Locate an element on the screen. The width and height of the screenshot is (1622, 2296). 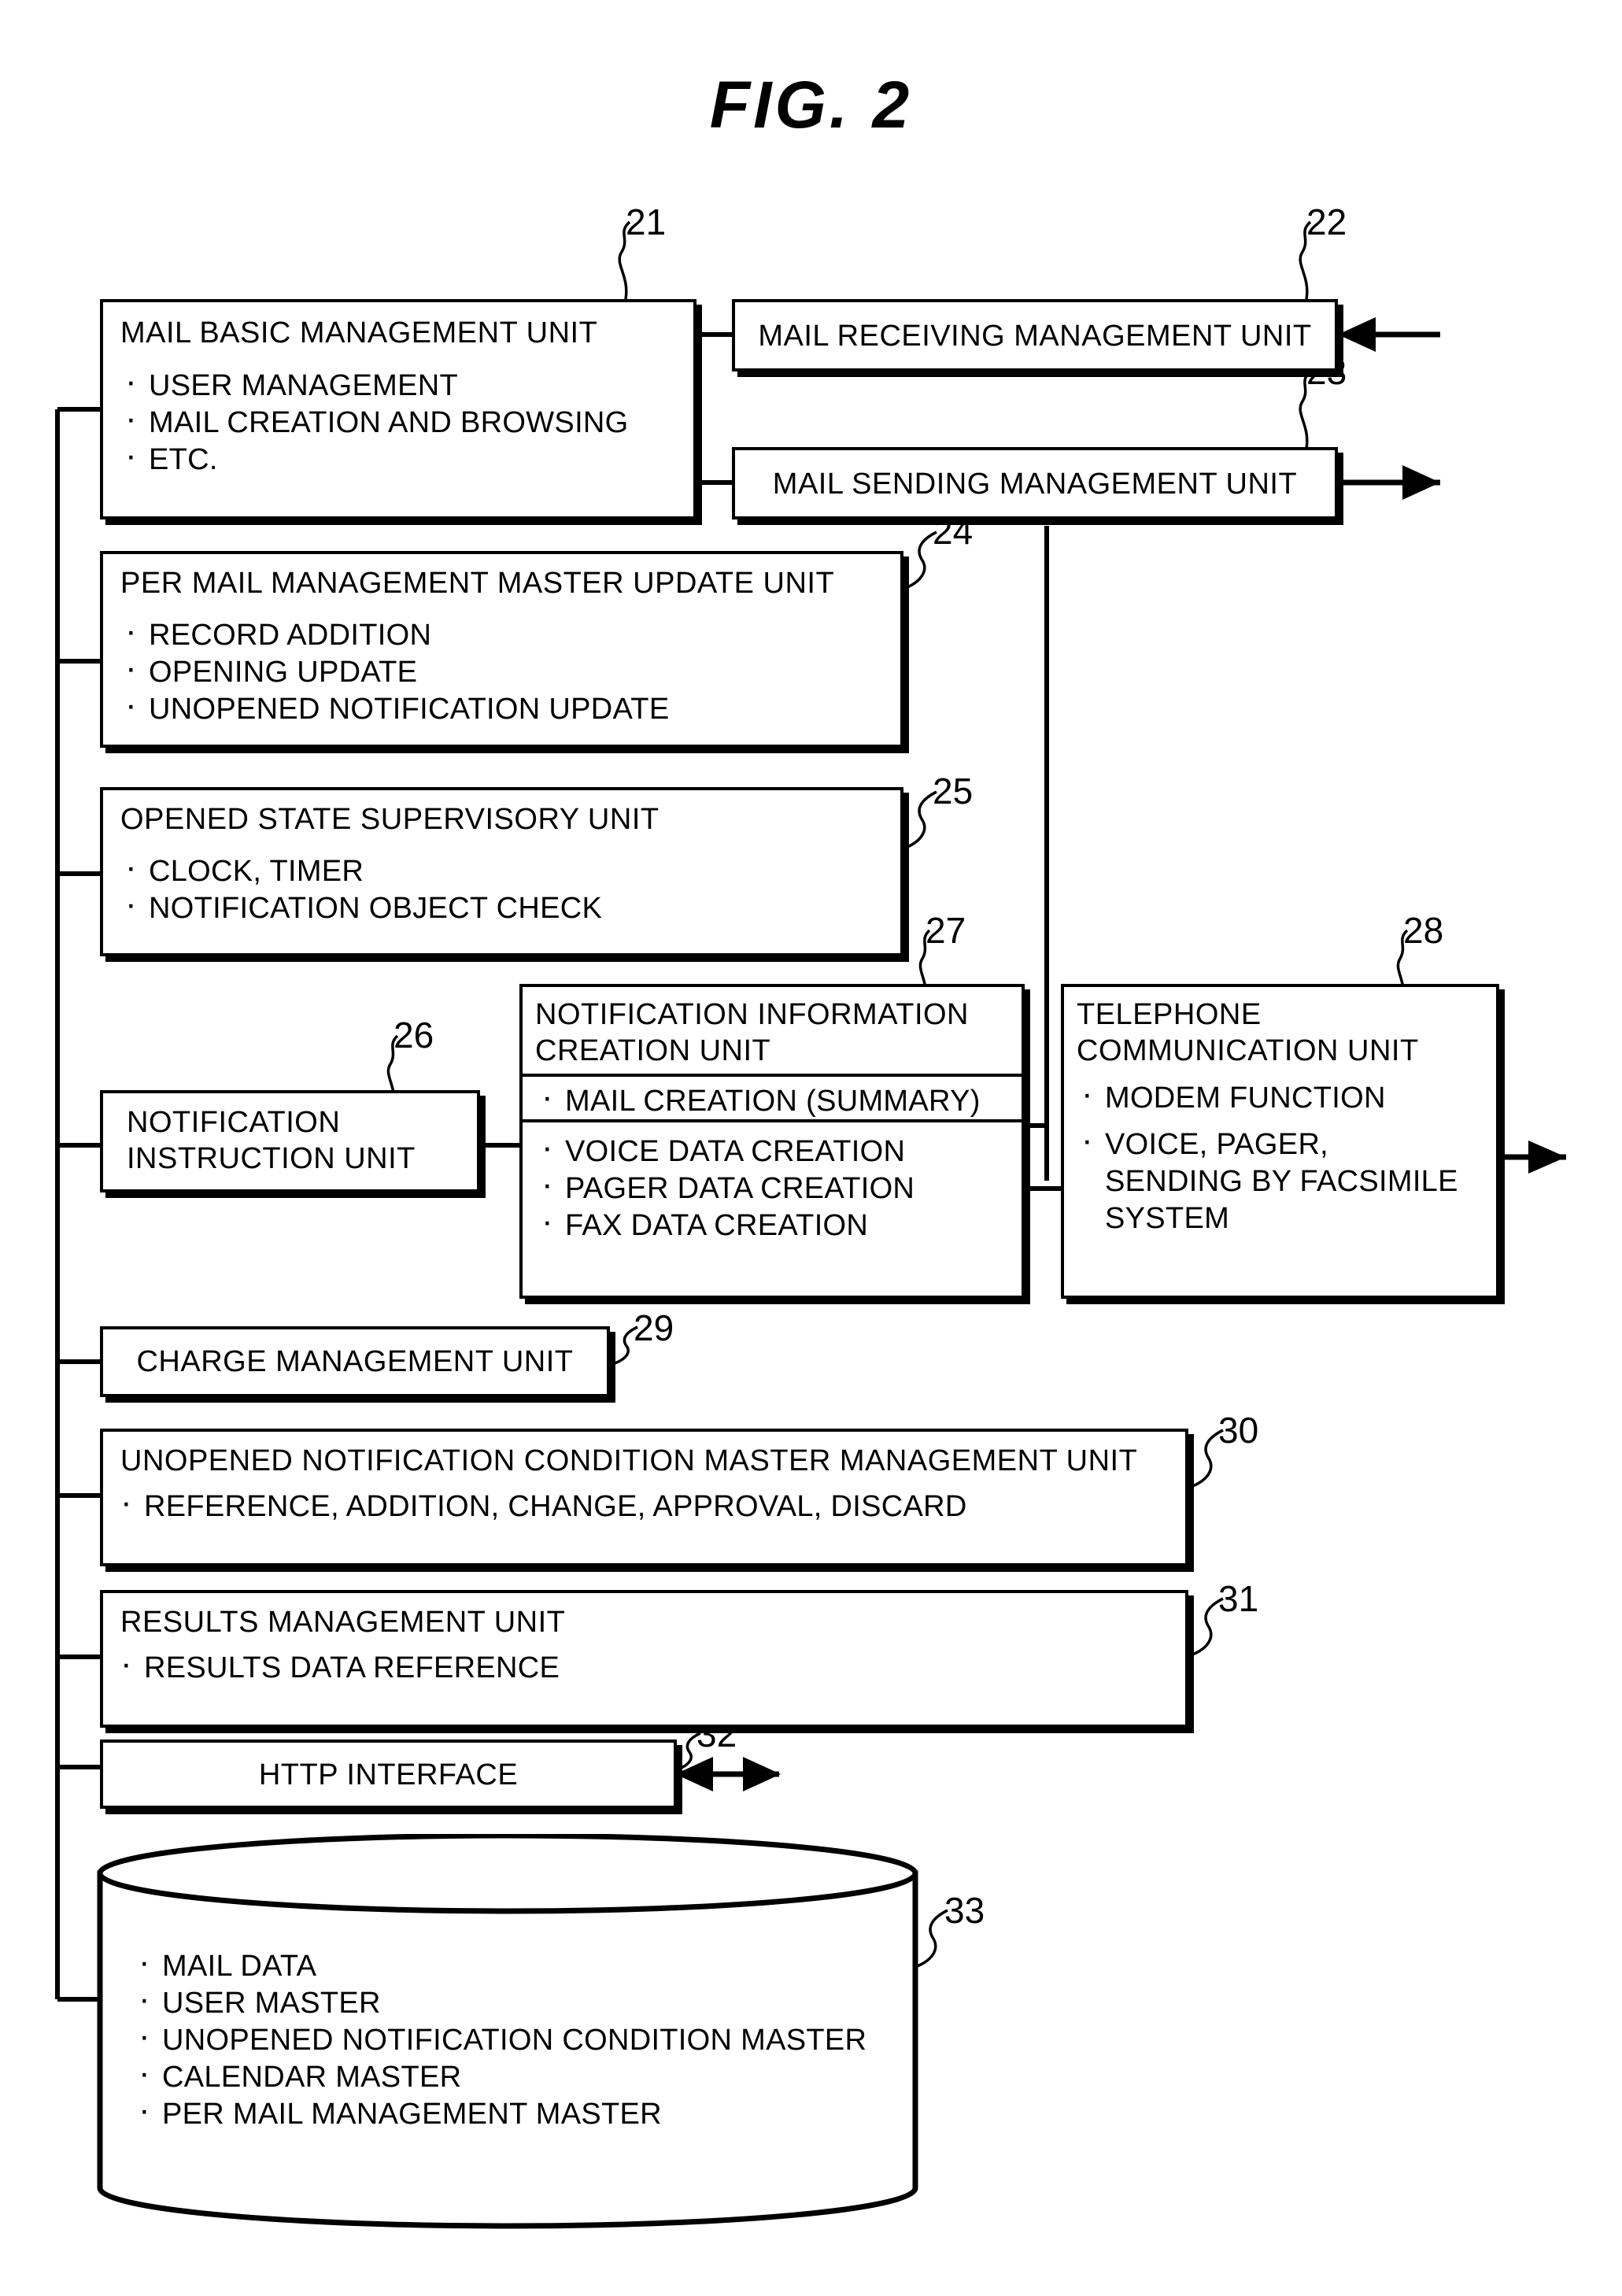
list-item: NOTIFICATION OBJECT CHECK is located at coordinates (361, 906).